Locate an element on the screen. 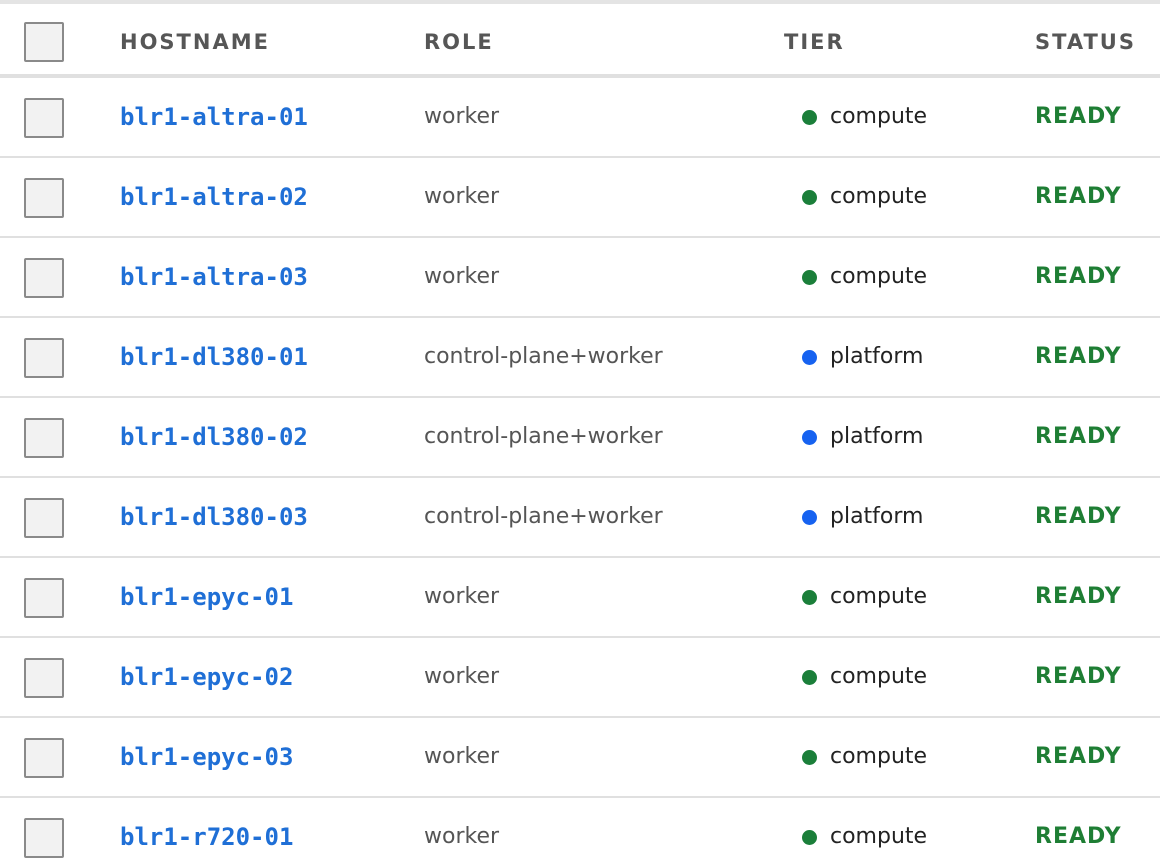 This screenshot has width=1160, height=860. hostname-link: blr1-altra-01 is located at coordinates (214, 117).